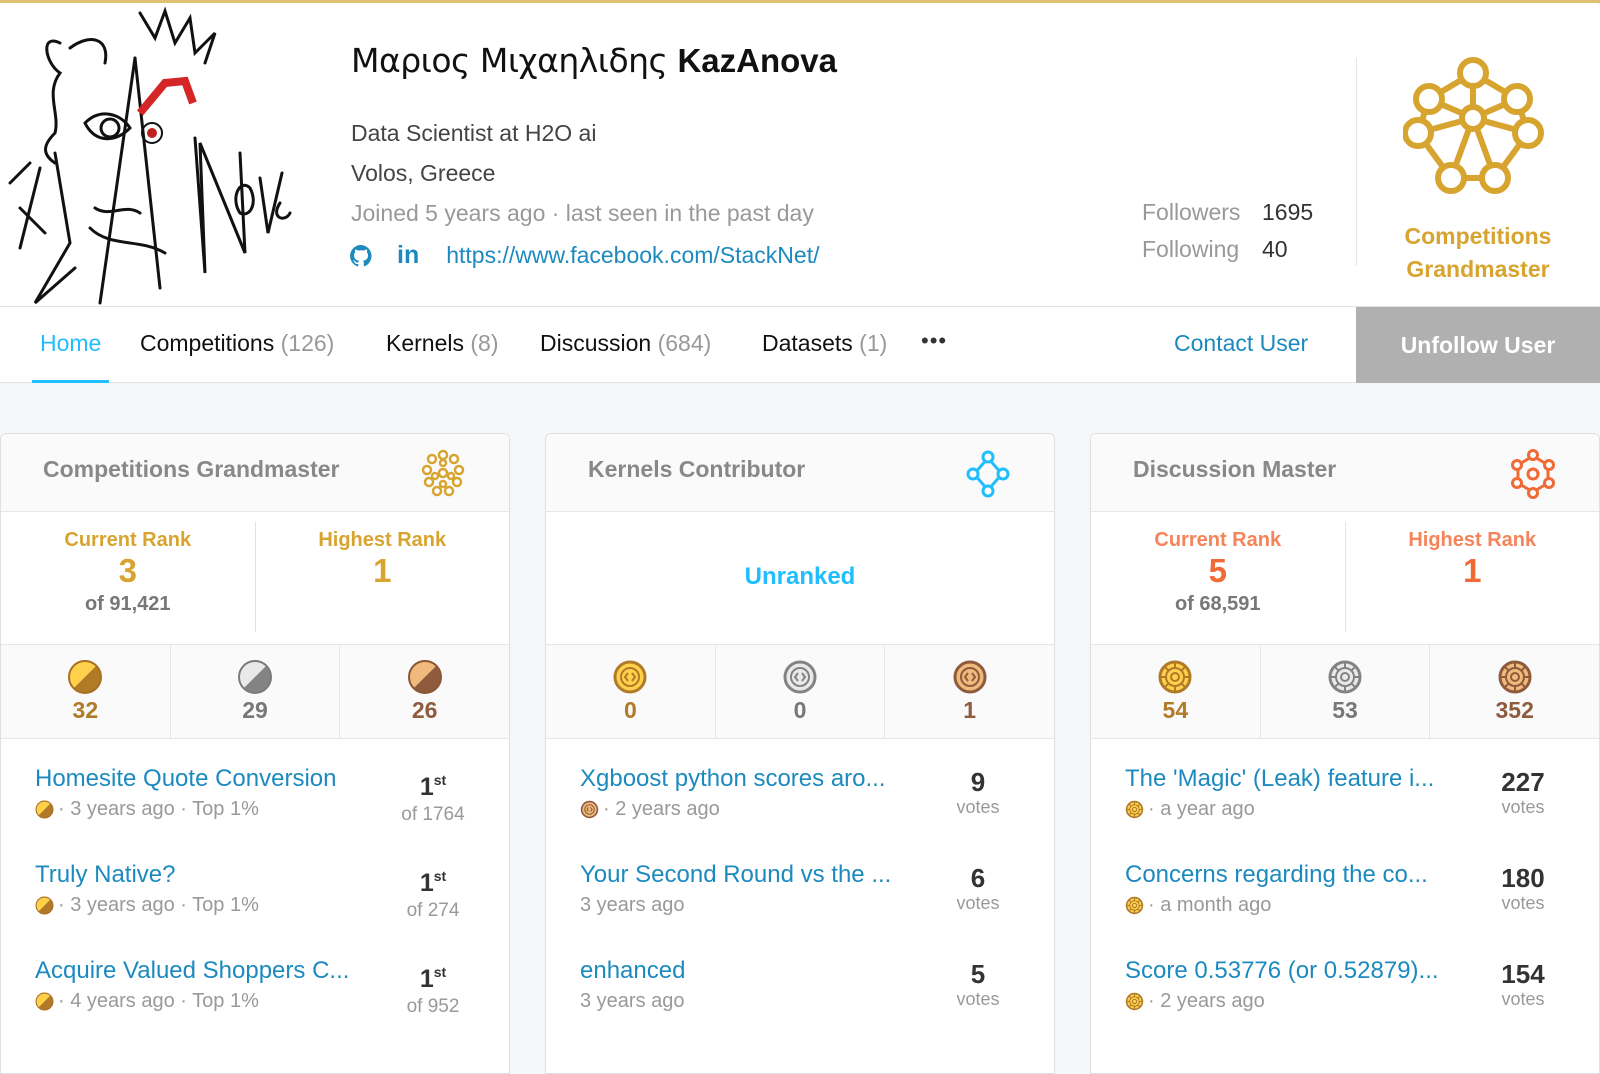  Describe the element at coordinates (425, 343) in the screenshot. I see `tab-kernels-label: Kernels` at that location.